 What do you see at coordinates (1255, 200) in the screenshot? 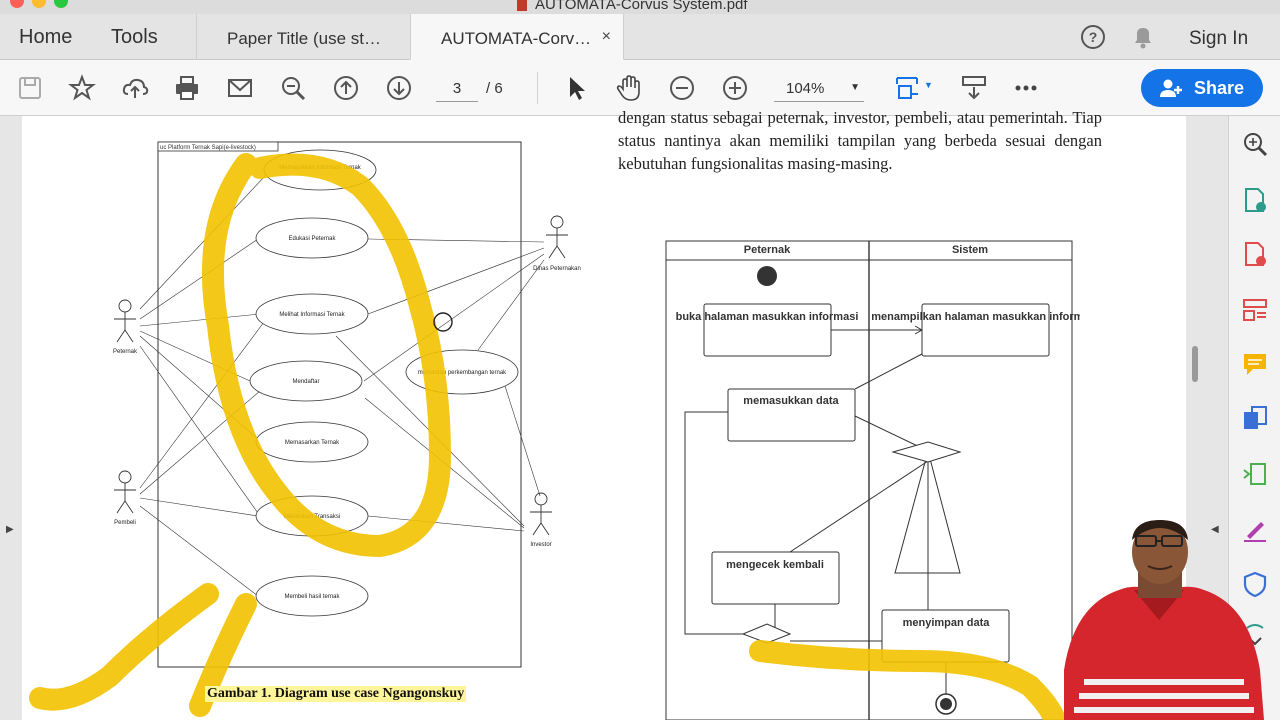
I see `export-pdf-icon` at bounding box center [1255, 200].